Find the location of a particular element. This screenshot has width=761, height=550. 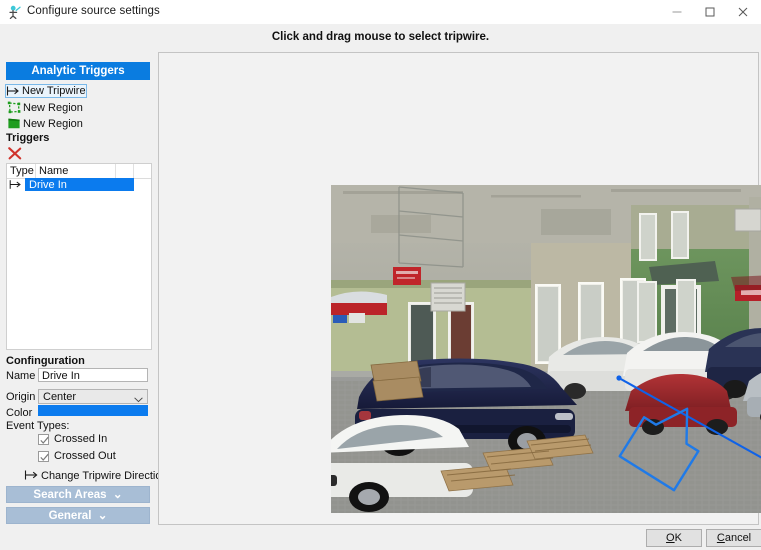

search-areas-label: Search Areas is located at coordinates (70, 495).